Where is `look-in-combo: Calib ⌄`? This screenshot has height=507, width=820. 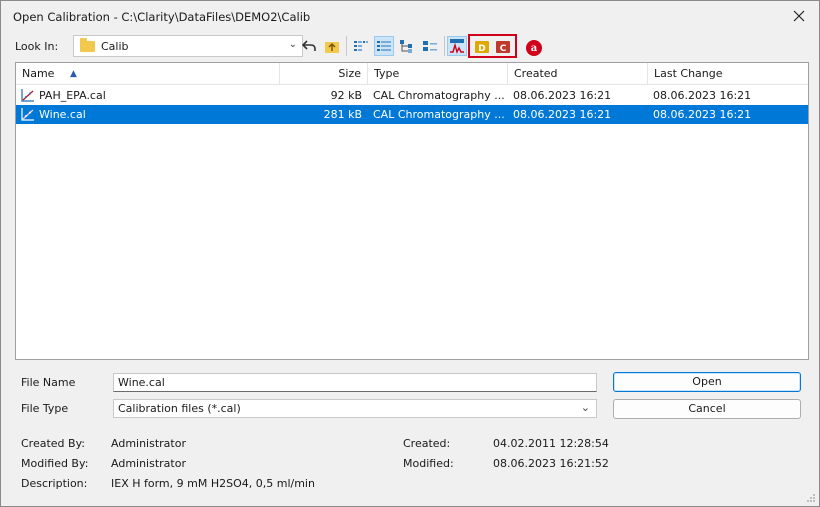 look-in-combo: Calib ⌄ is located at coordinates (188, 46).